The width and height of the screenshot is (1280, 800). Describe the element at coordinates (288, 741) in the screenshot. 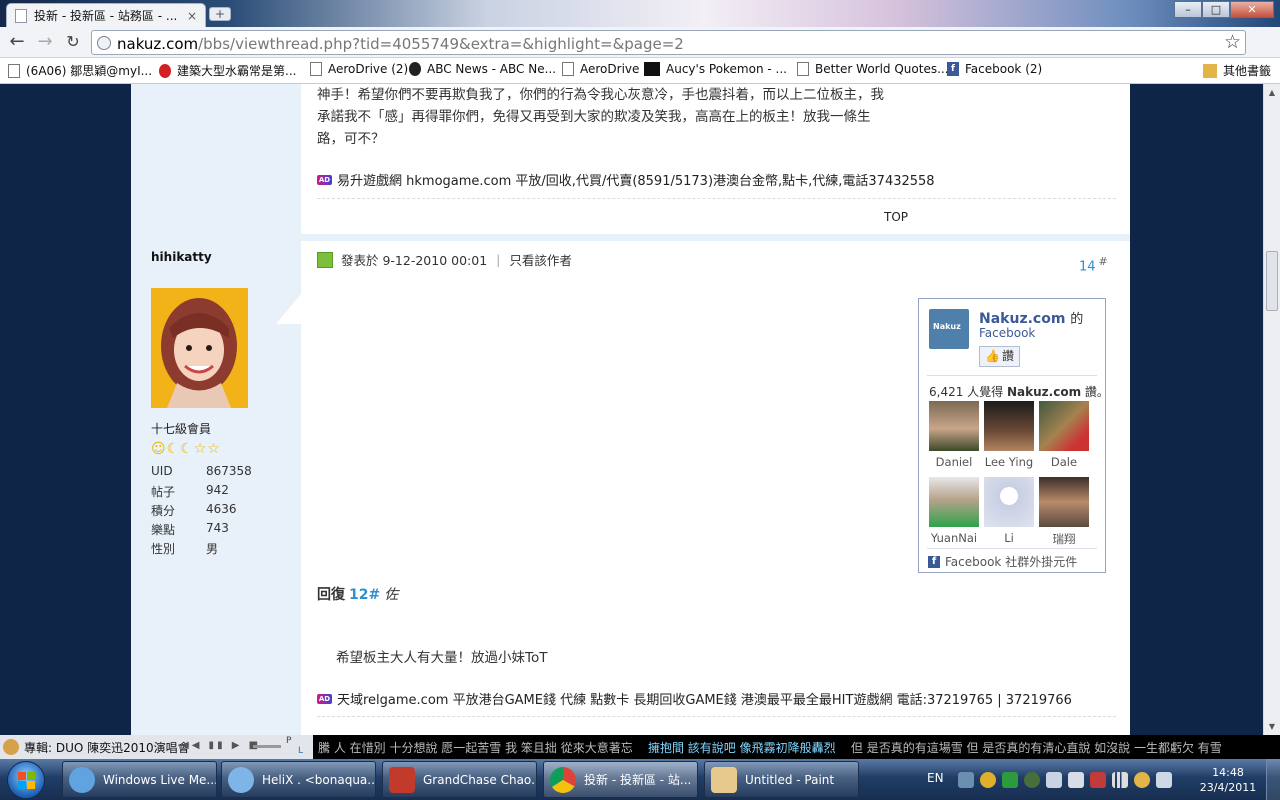

I see `mini-button: P` at that location.